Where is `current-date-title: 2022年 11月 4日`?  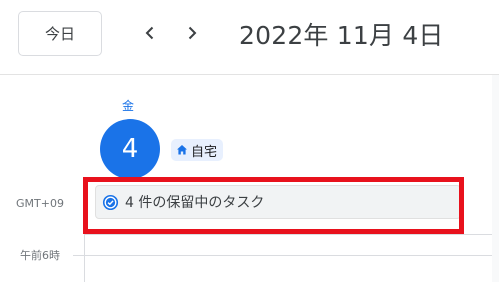
current-date-title: 2022年 11月 4日 is located at coordinates (341, 35).